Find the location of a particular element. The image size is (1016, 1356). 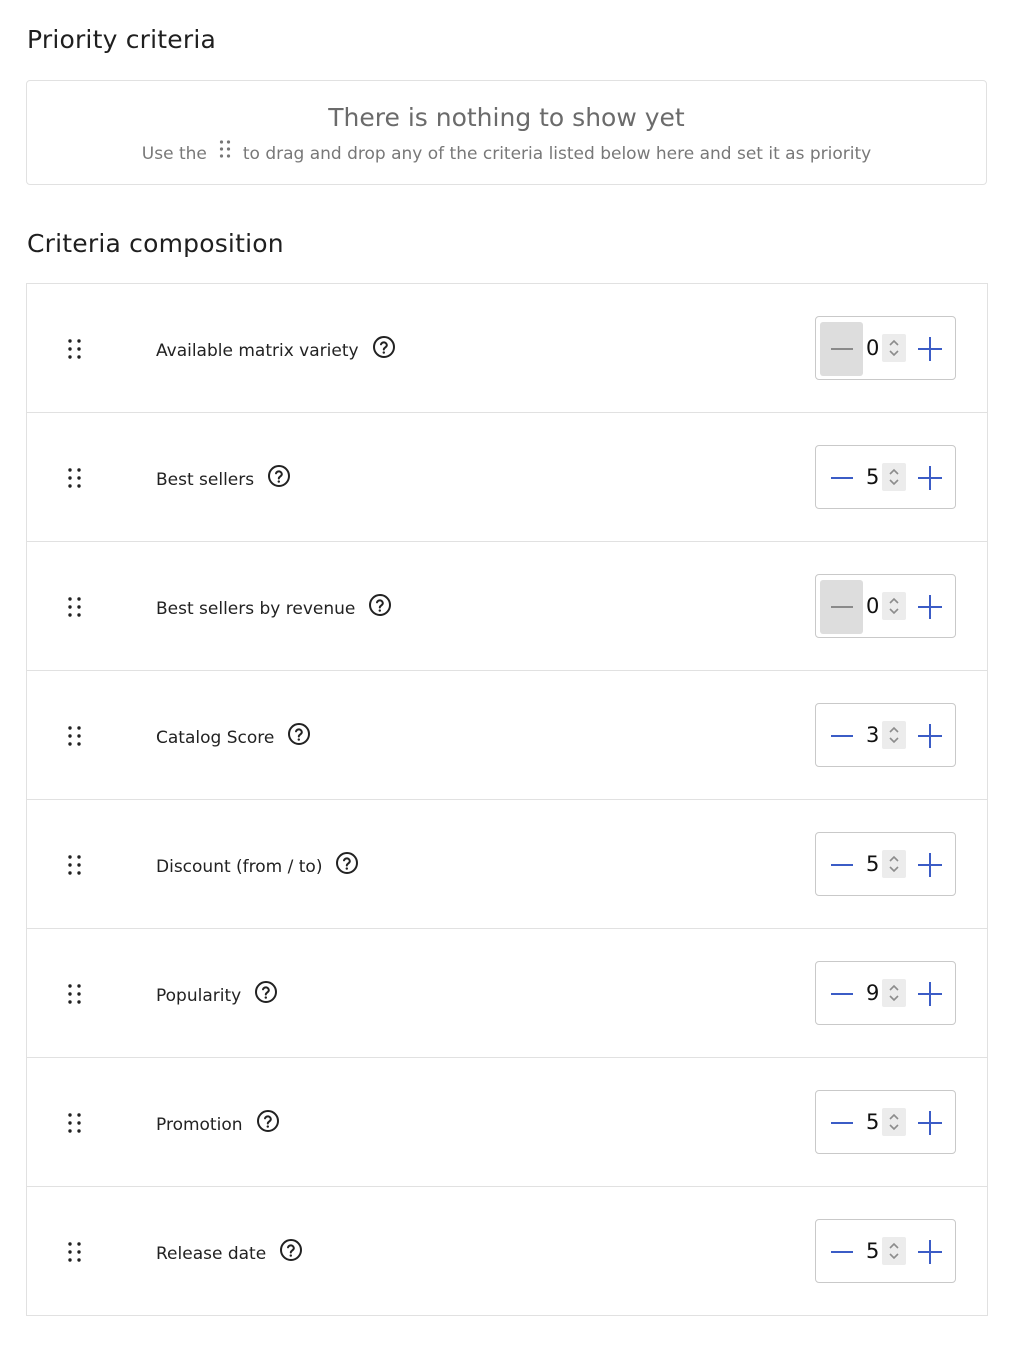

criteria-label: Popularity is located at coordinates (199, 995).